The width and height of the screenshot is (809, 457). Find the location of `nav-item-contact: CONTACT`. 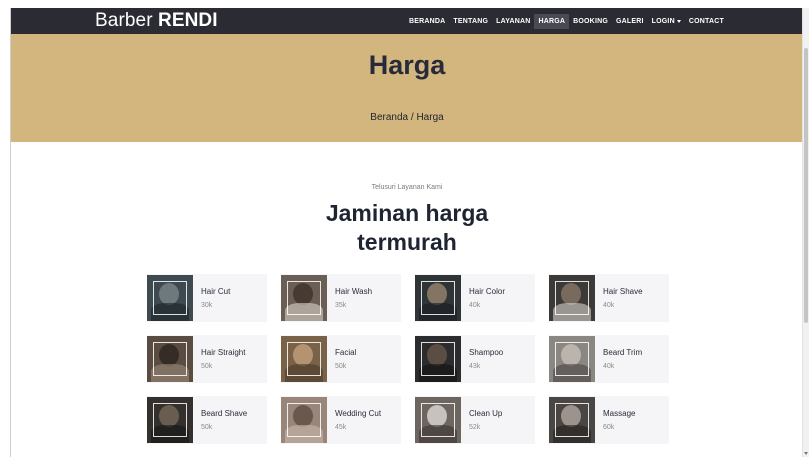

nav-item-contact: CONTACT is located at coordinates (706, 21).